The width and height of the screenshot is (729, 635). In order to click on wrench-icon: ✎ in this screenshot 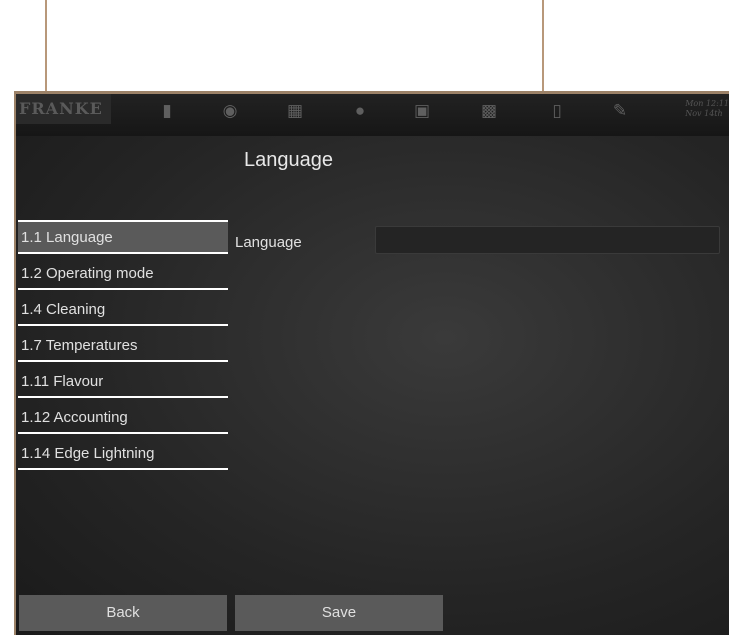, I will do `click(620, 111)`.